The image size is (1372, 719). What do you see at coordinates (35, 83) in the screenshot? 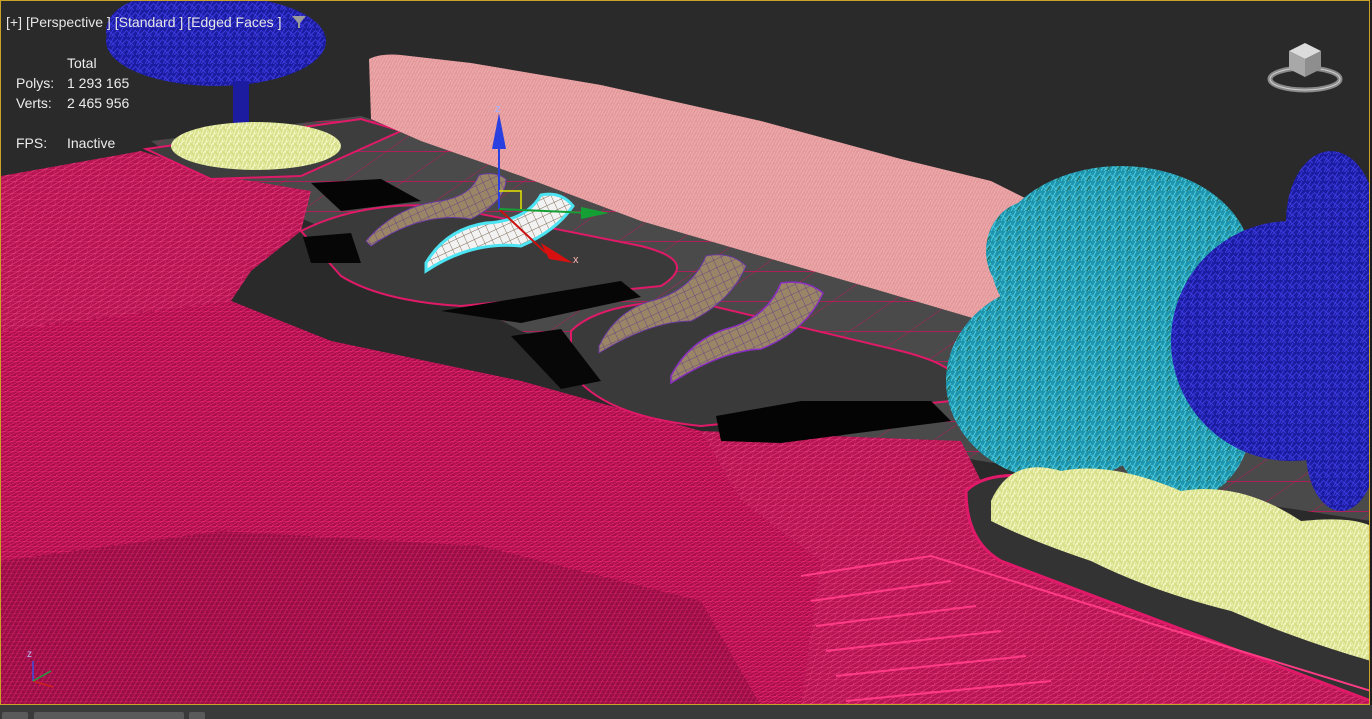
I see `polys-label: Polys:` at bounding box center [35, 83].